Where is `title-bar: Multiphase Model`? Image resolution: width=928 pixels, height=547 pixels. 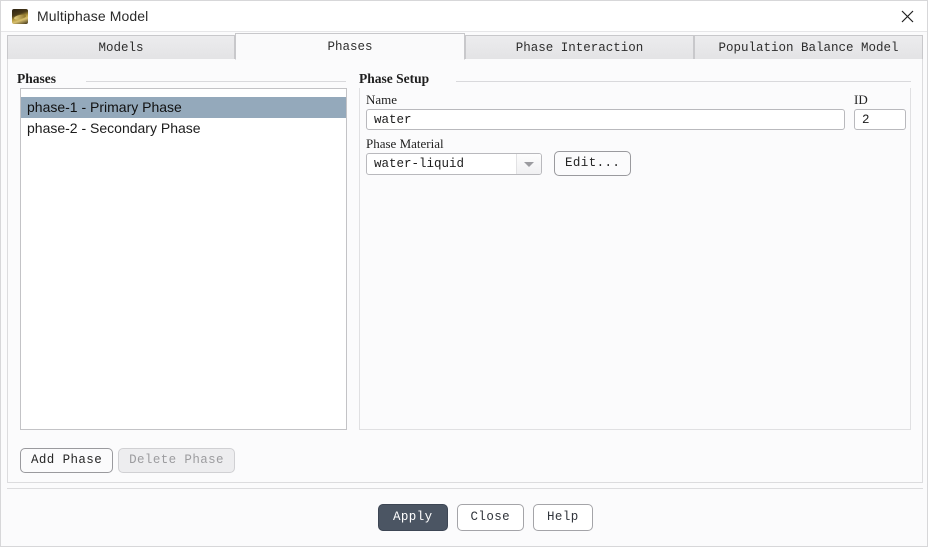
title-bar: Multiphase Model is located at coordinates (464, 16).